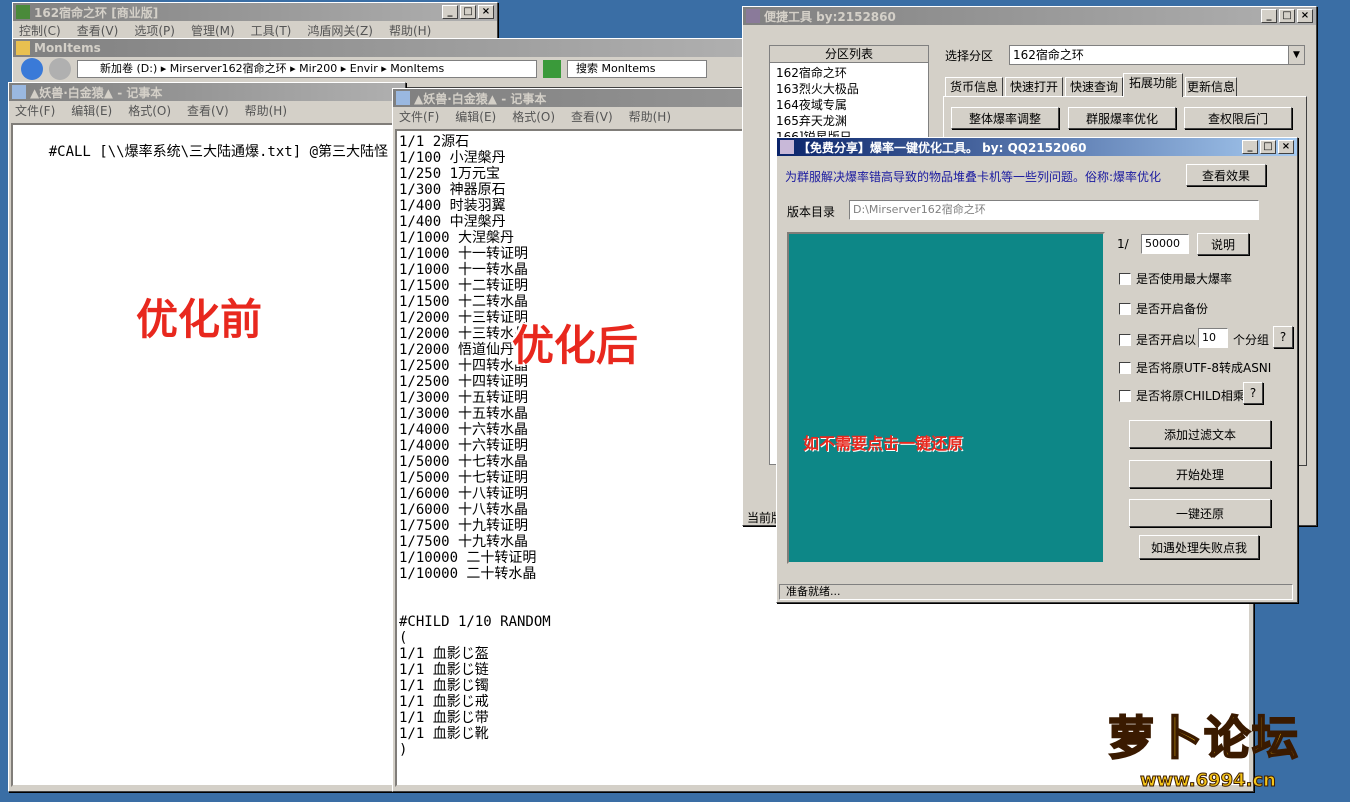  What do you see at coordinates (1005, 118) in the screenshot?
I see `overall-rate-button: 整体爆率调整` at bounding box center [1005, 118].